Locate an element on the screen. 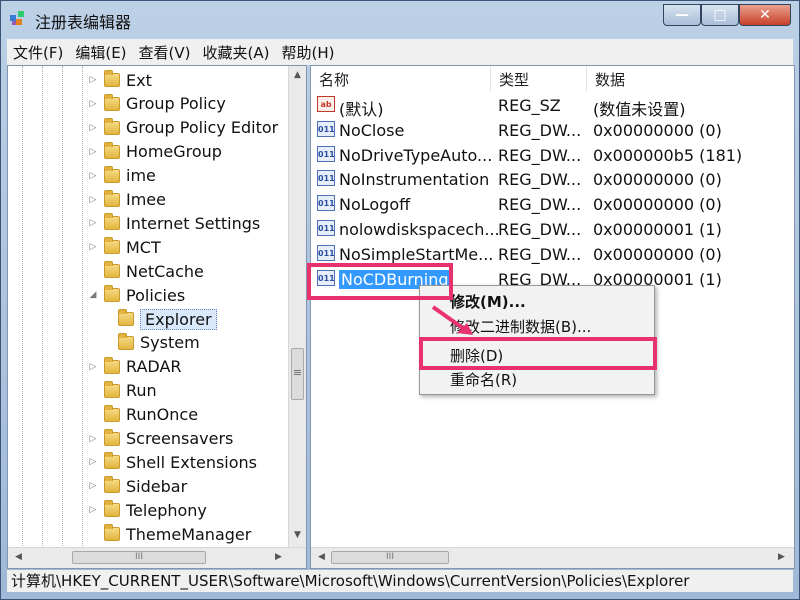 This screenshot has height=600, width=800. menu-help: 帮助(H) is located at coordinates (307, 52).